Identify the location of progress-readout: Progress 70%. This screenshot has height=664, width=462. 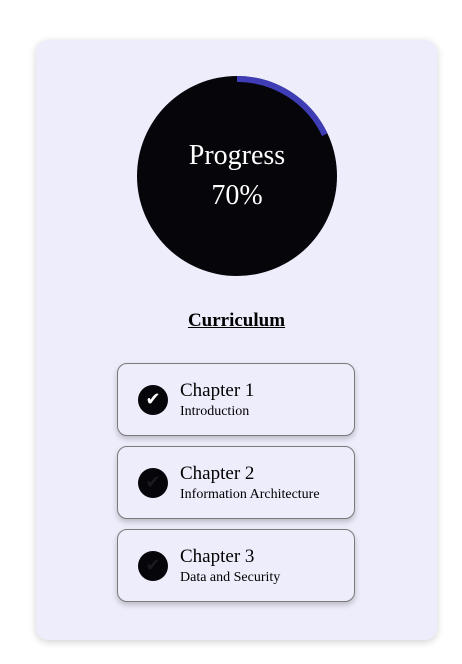
(237, 176).